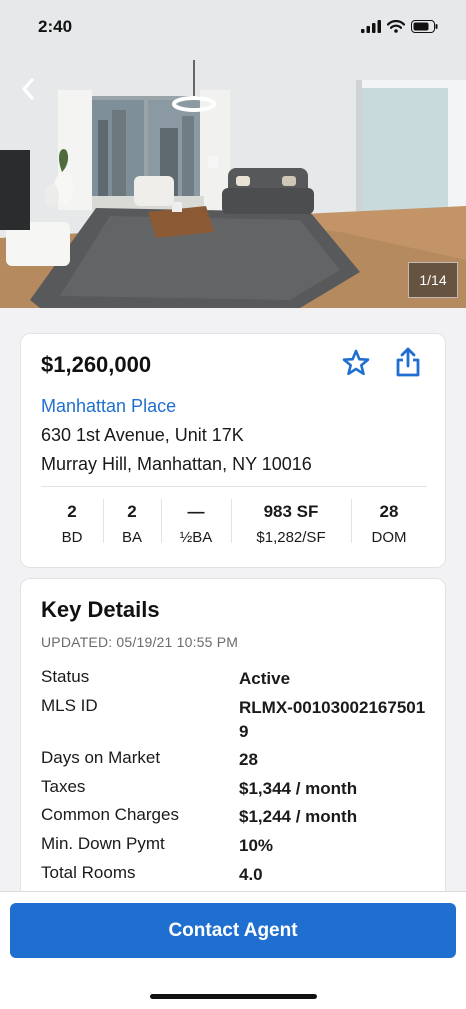  I want to click on detail-value: 28, so click(248, 759).